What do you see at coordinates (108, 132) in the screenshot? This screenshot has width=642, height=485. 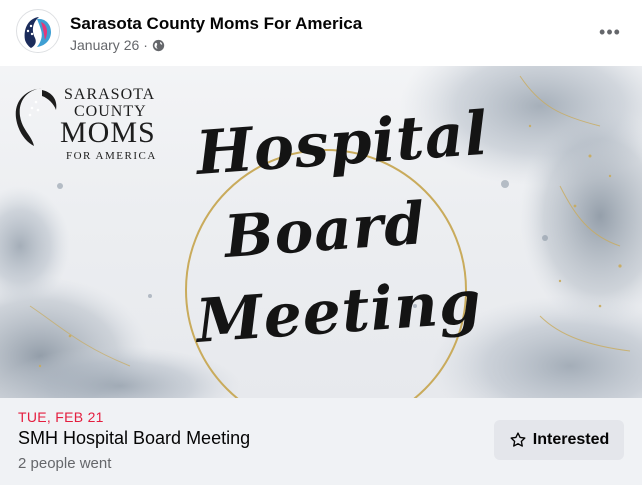 I see `org-logo-line-3: MOMS` at bounding box center [108, 132].